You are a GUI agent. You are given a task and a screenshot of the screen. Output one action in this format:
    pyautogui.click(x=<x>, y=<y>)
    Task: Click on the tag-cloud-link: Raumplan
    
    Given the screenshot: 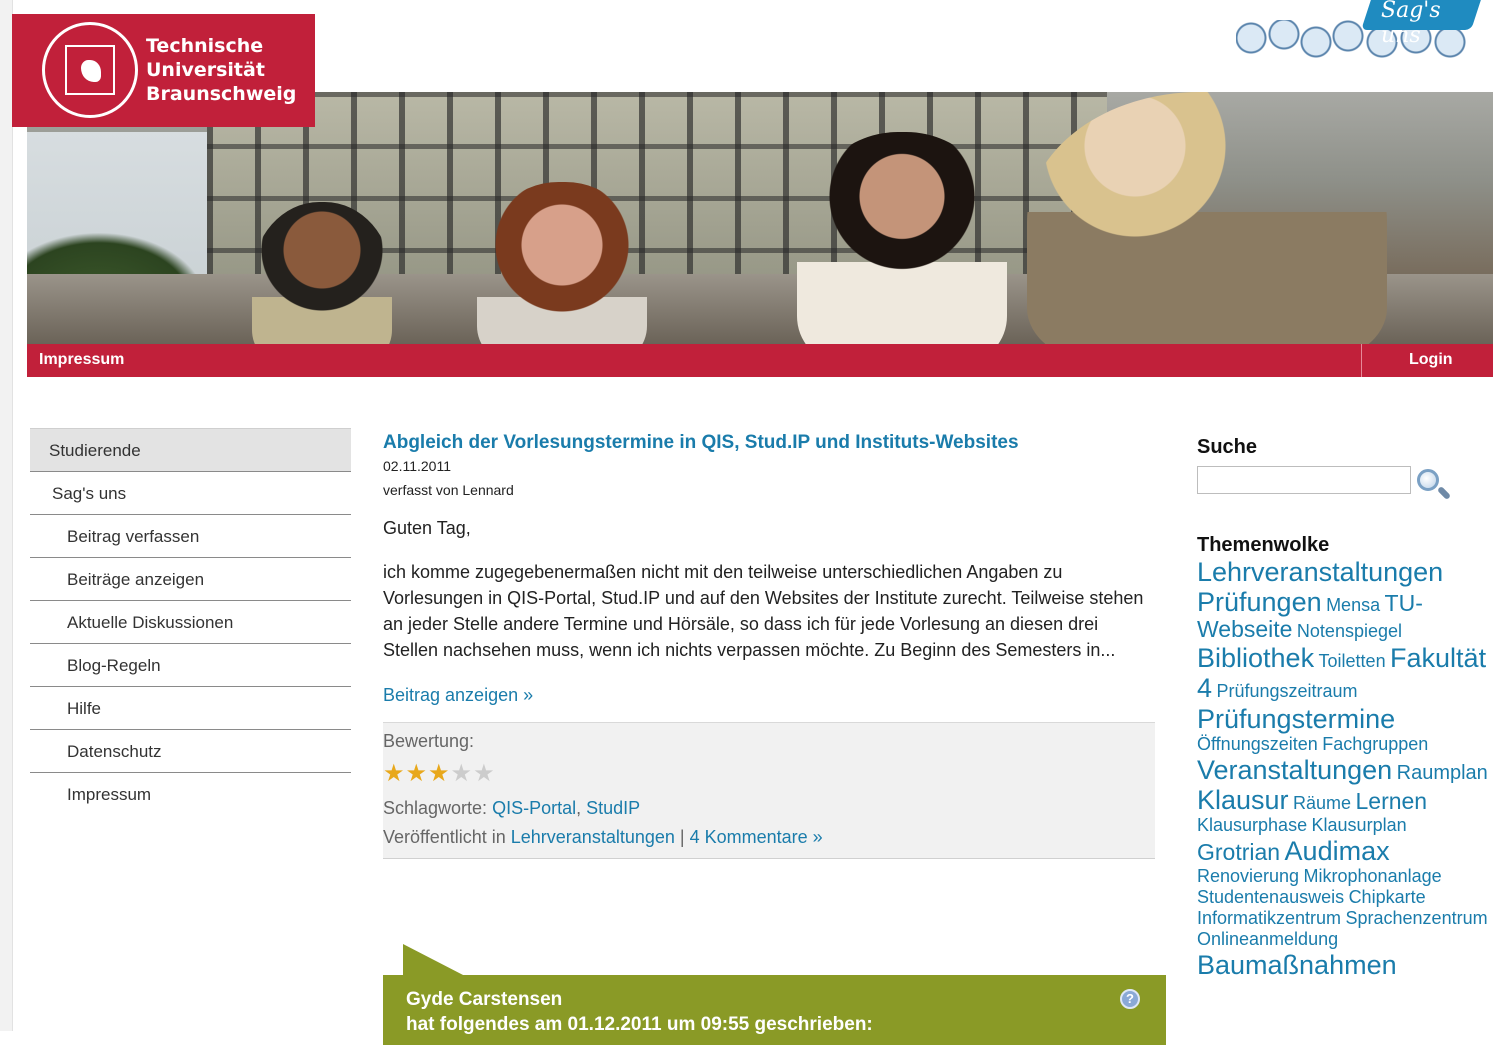 What is the action you would take?
    pyautogui.click(x=1442, y=773)
    